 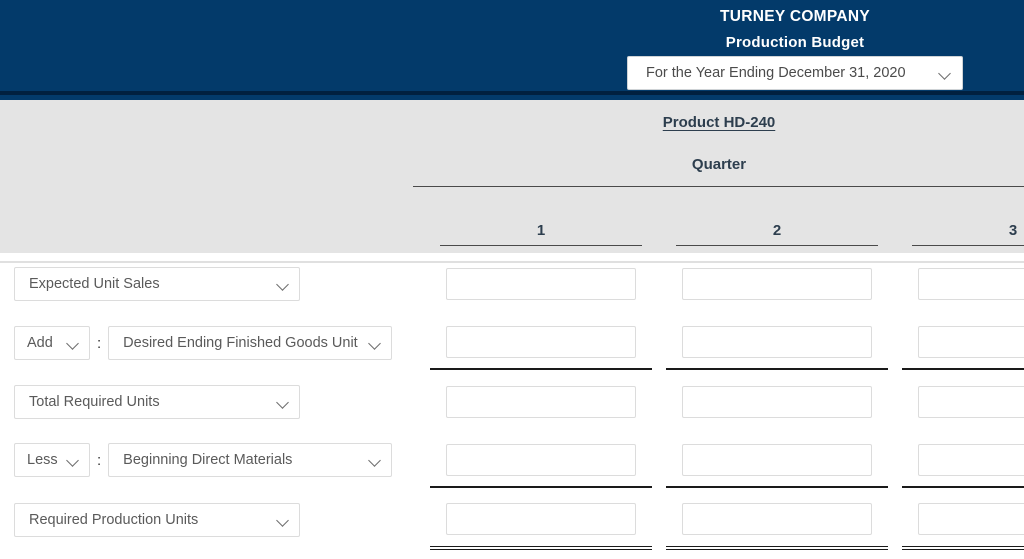 I want to click on operator-select-3: Less, so click(x=52, y=460).